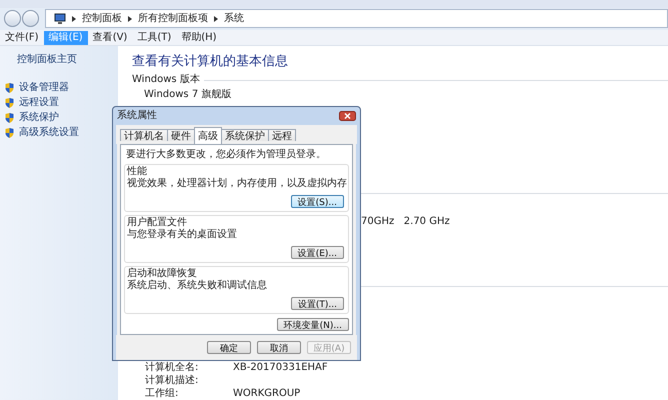 The width and height of the screenshot is (668, 400). I want to click on group-title: 启动和故障恢复, so click(162, 274).